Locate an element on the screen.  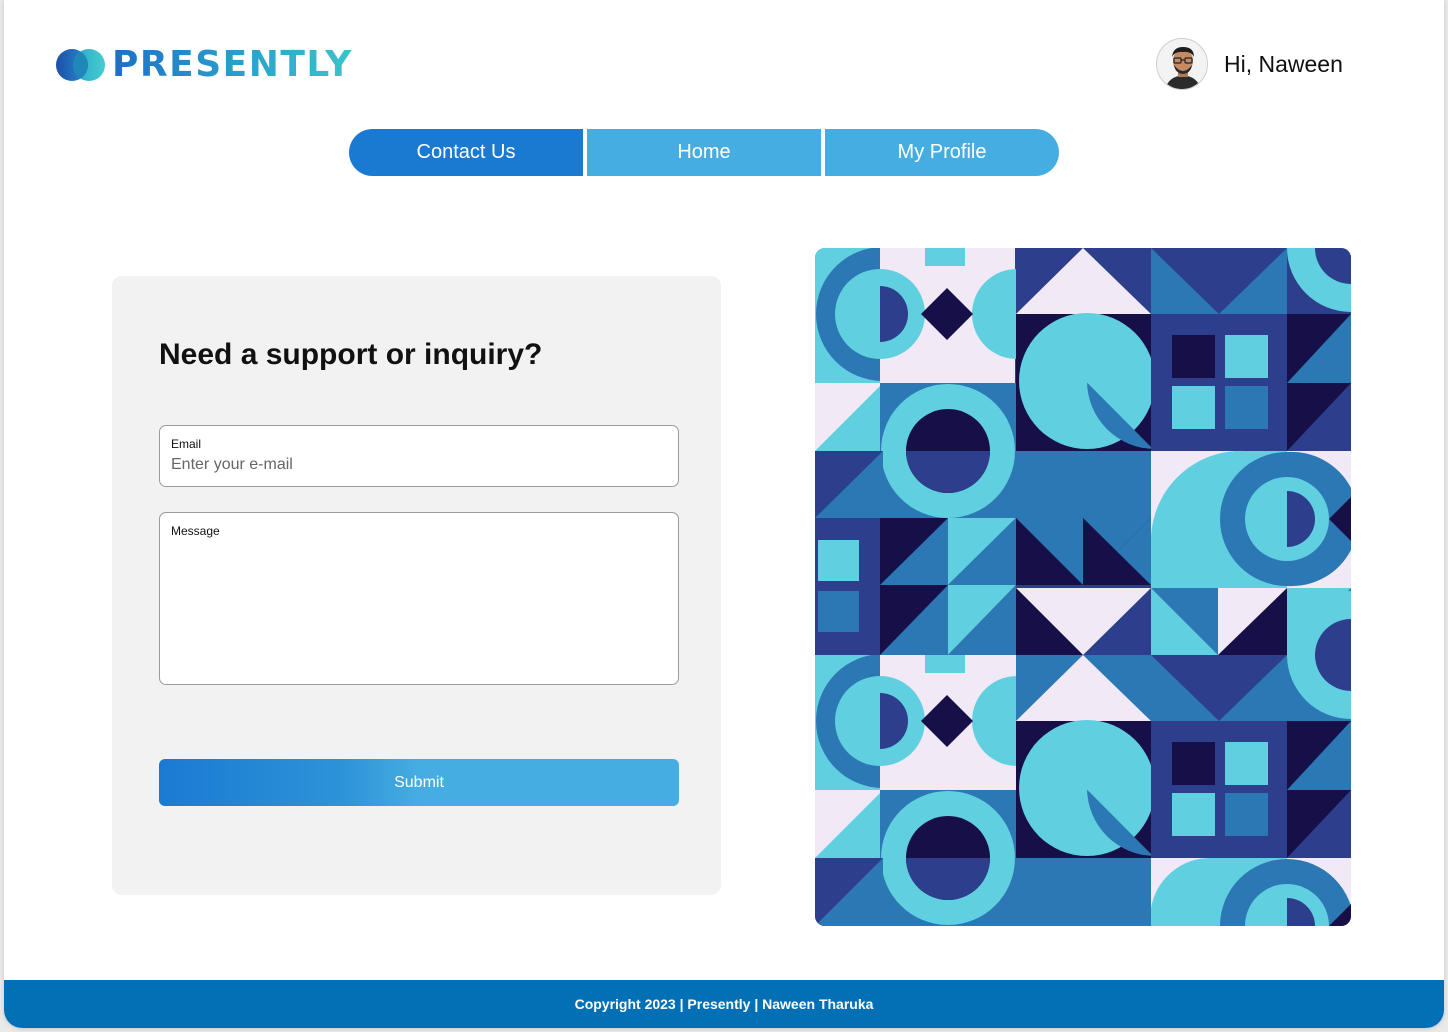
submit-button: Submit is located at coordinates (419, 782).